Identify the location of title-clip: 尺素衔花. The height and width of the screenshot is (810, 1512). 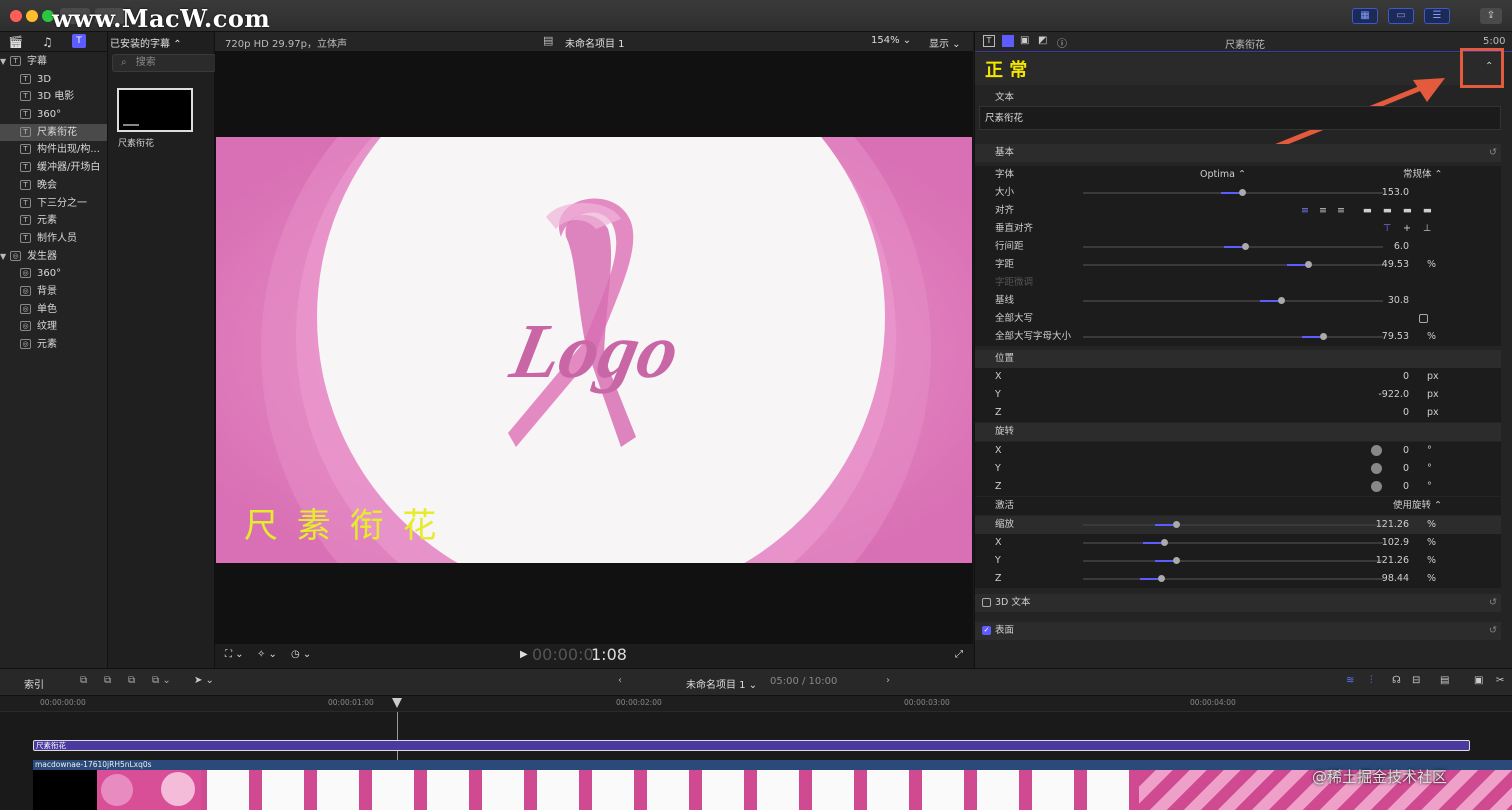
(751, 745).